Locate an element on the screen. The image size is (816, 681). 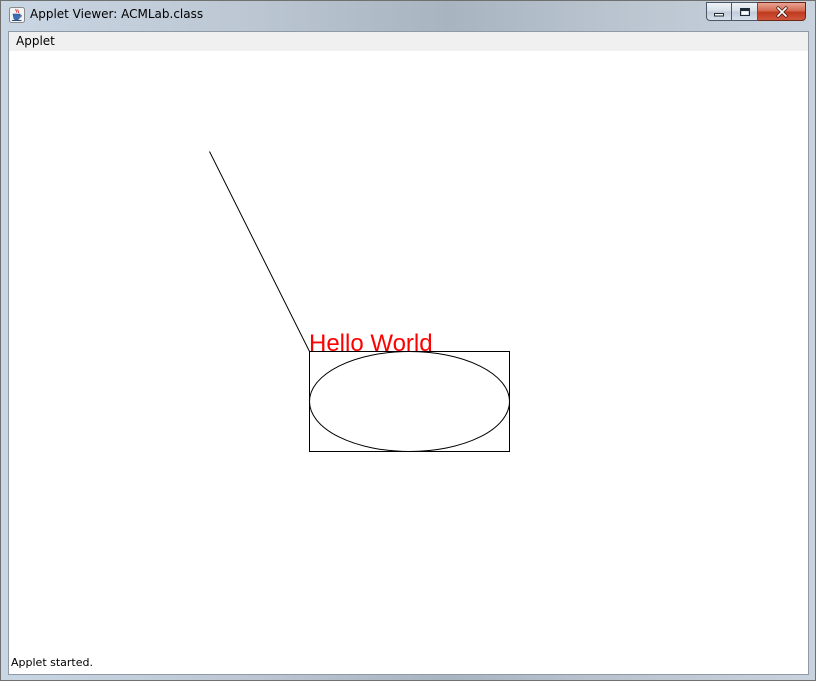
rectangle-outline is located at coordinates (409, 401).